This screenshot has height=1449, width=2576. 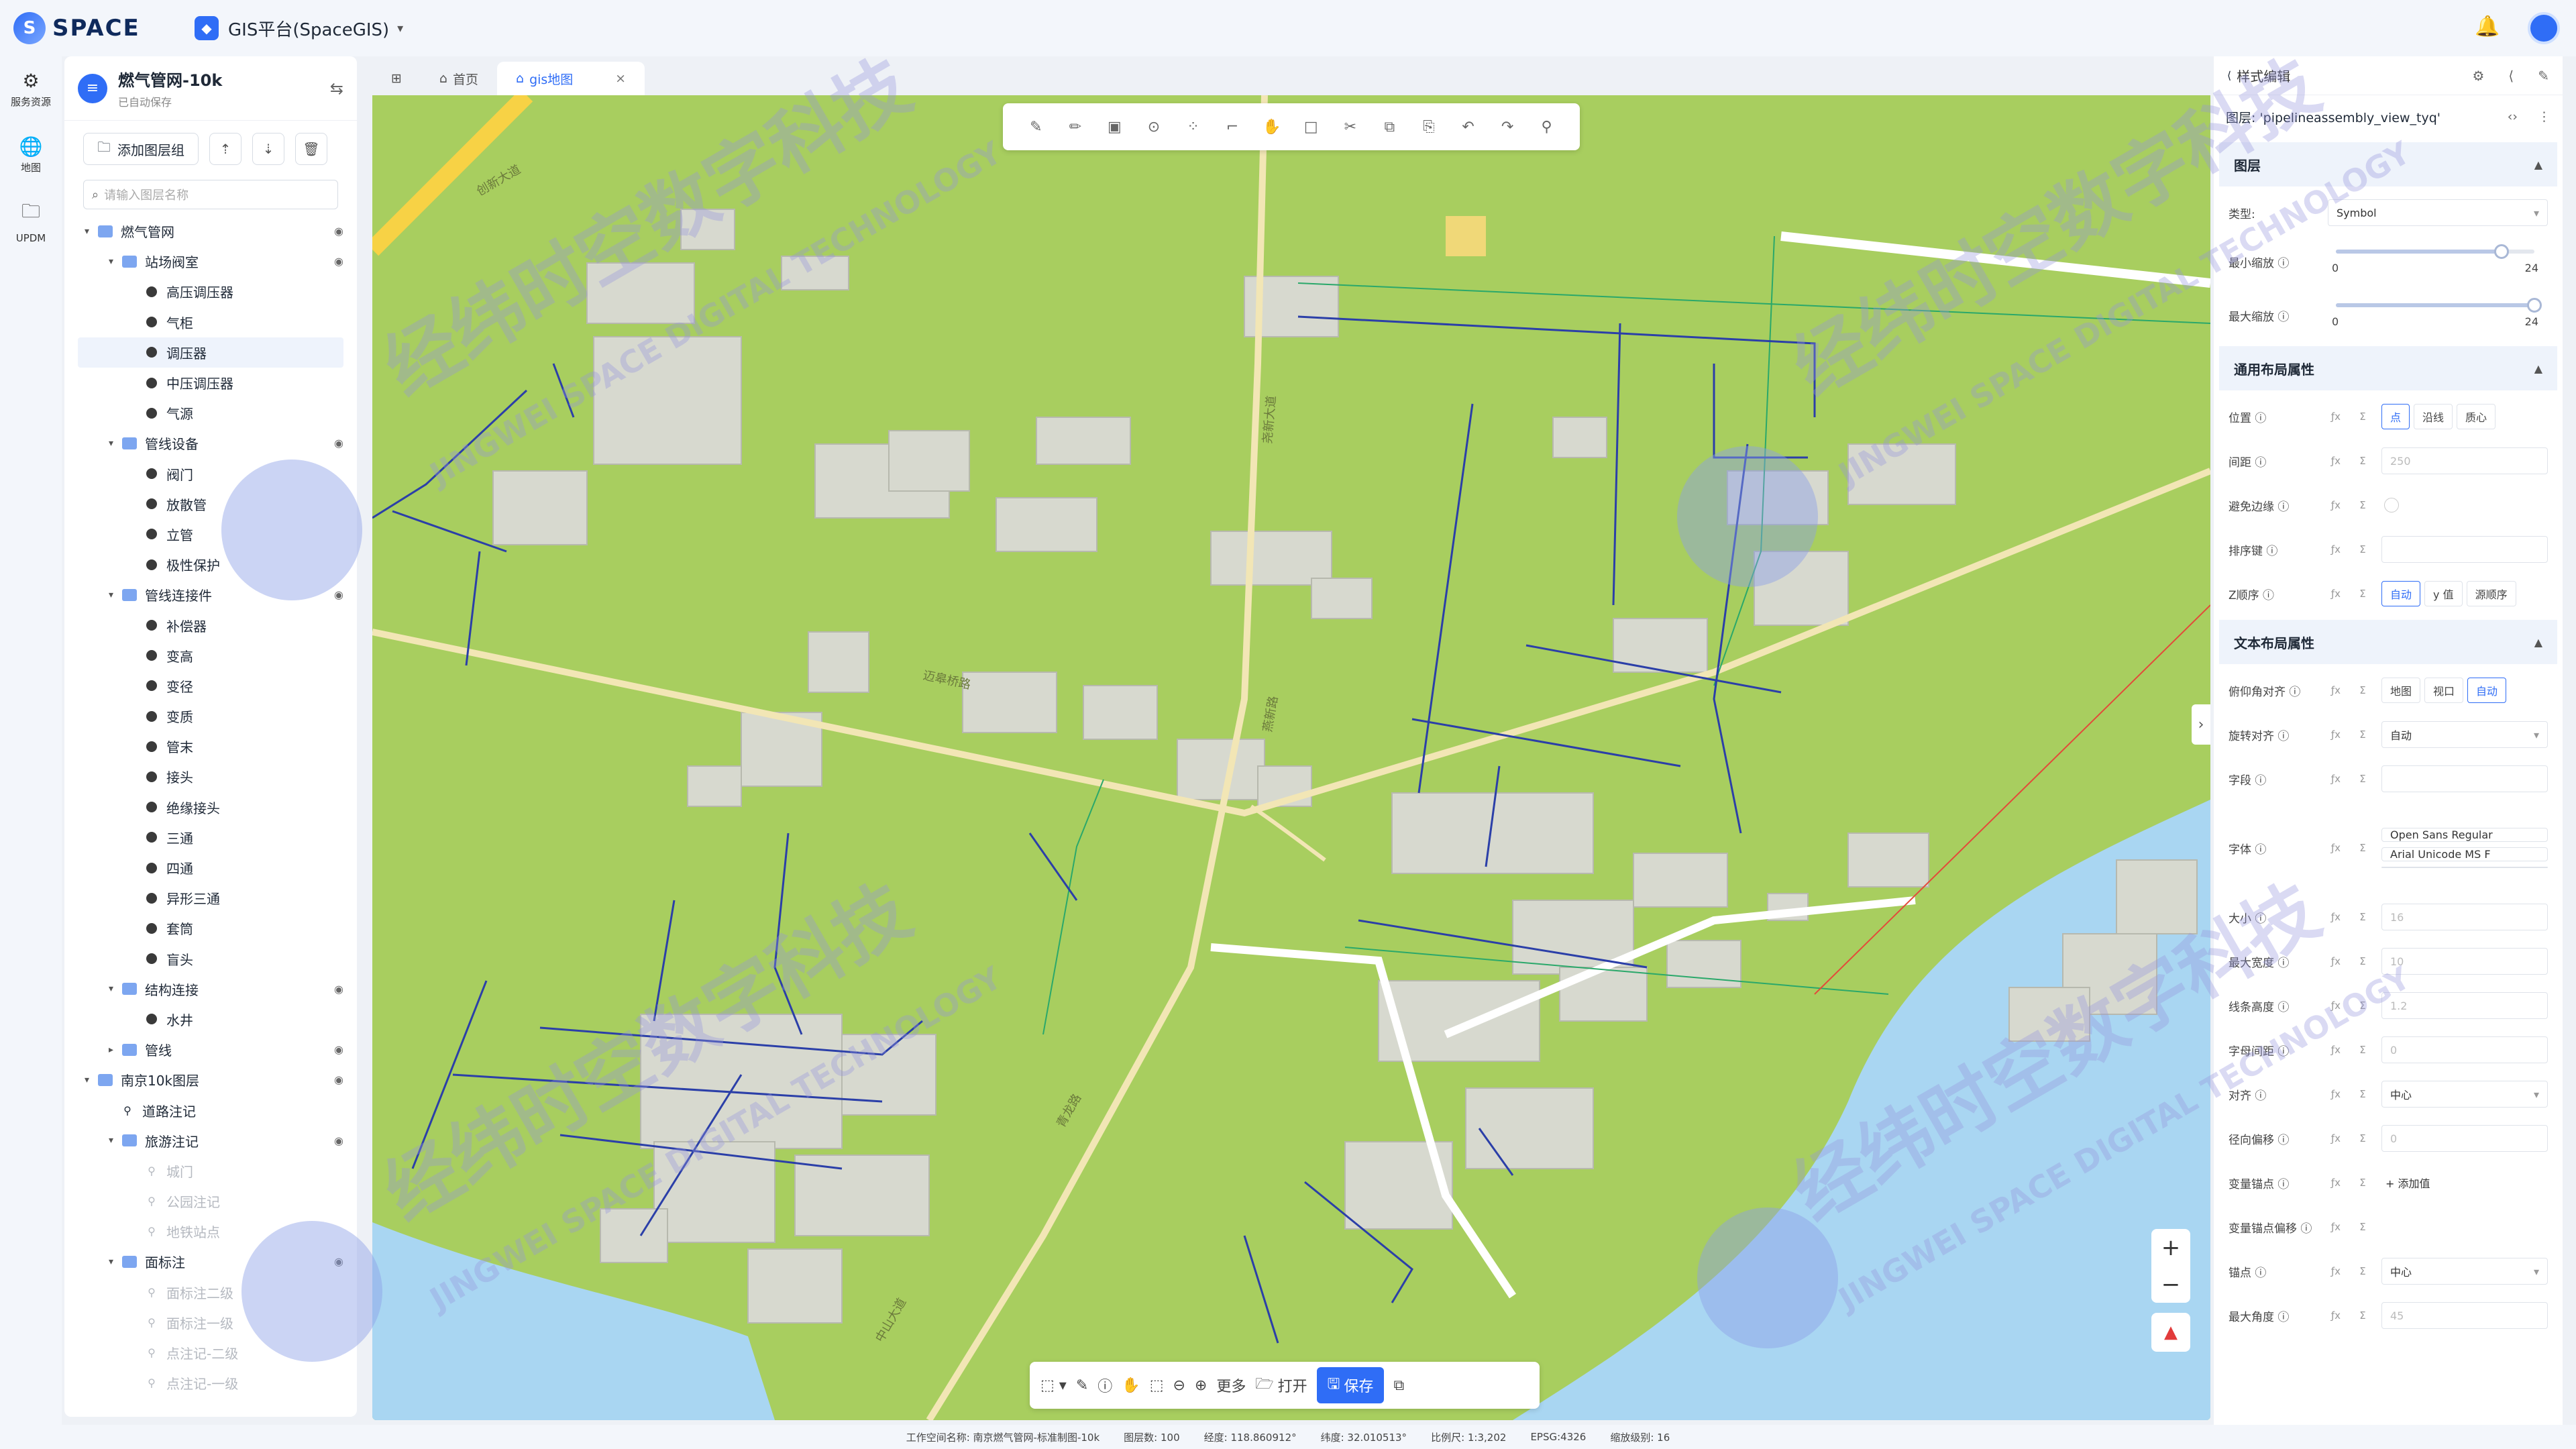 I want to click on tree-item: 三通, so click(x=210, y=837).